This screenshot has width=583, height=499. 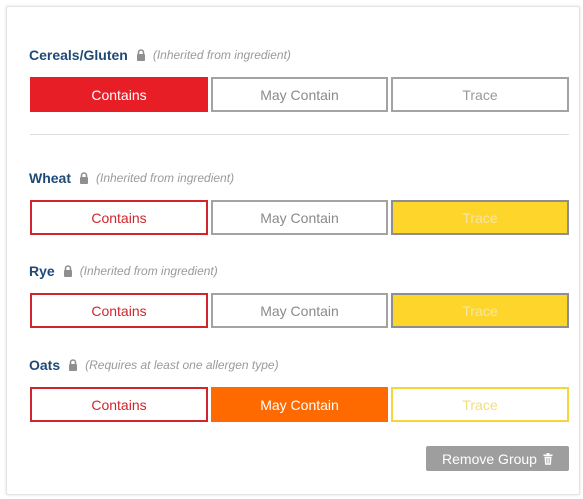 What do you see at coordinates (548, 458) in the screenshot?
I see `trash-icon` at bounding box center [548, 458].